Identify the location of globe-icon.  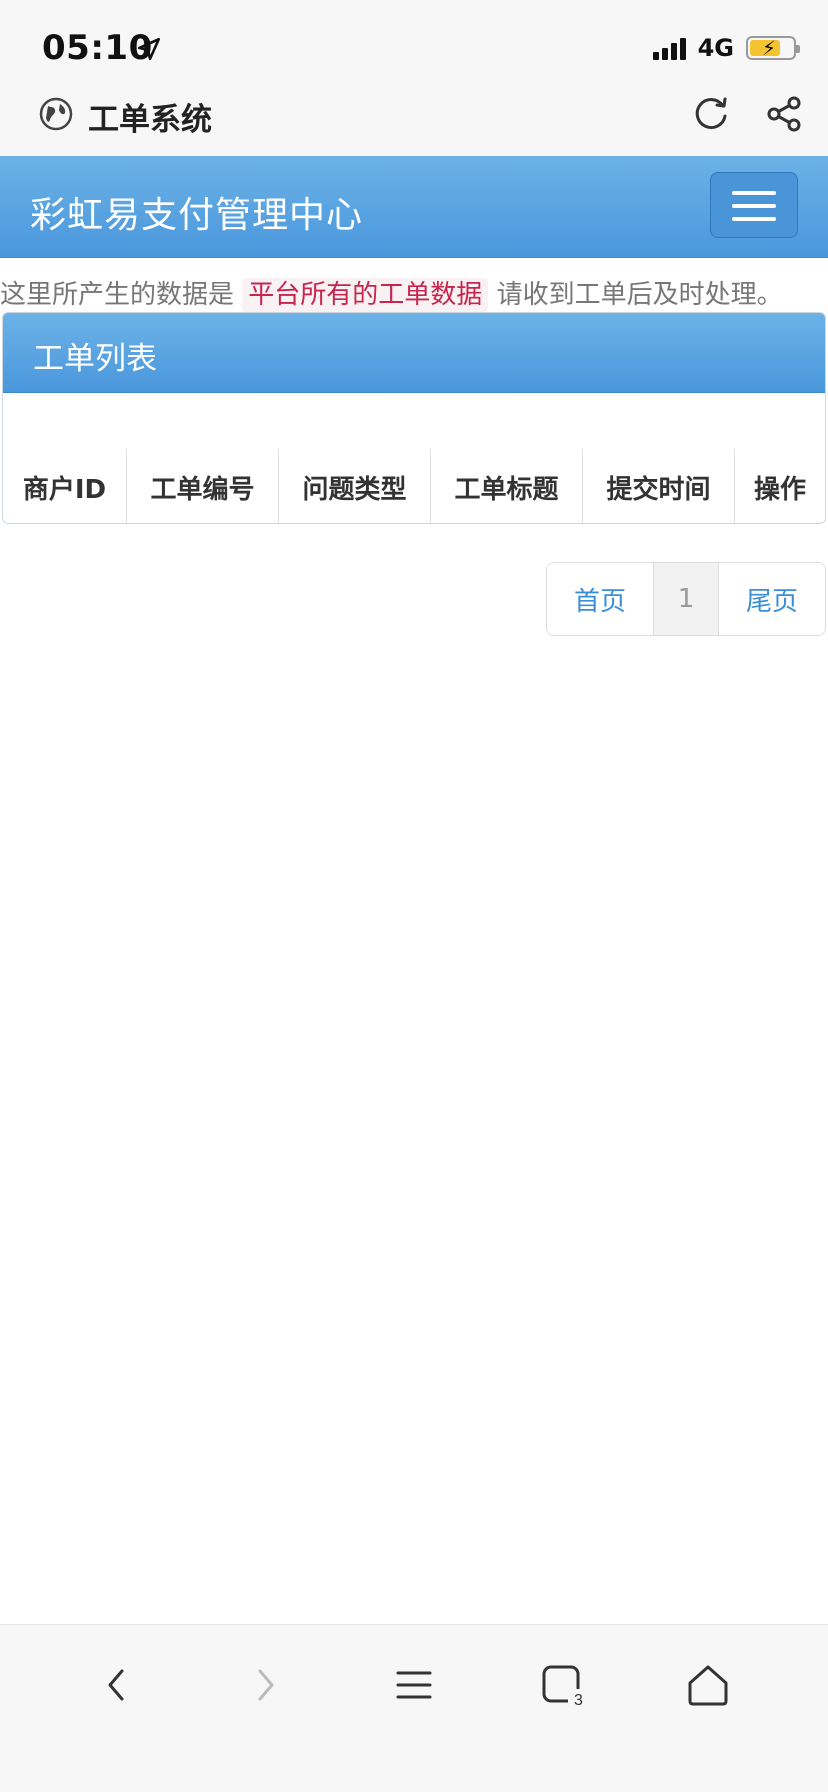
(56, 114).